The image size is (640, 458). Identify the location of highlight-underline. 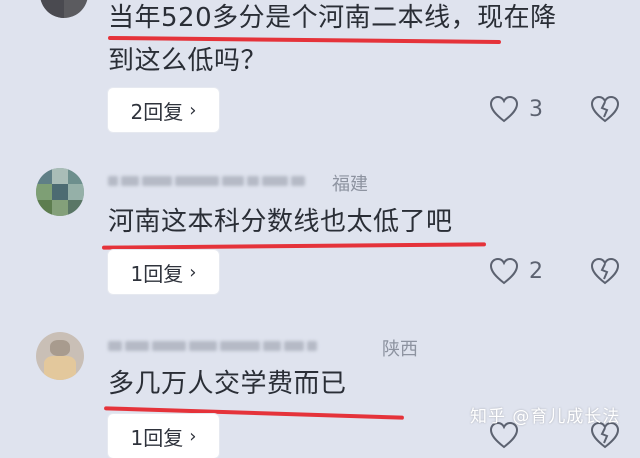
(294, 246).